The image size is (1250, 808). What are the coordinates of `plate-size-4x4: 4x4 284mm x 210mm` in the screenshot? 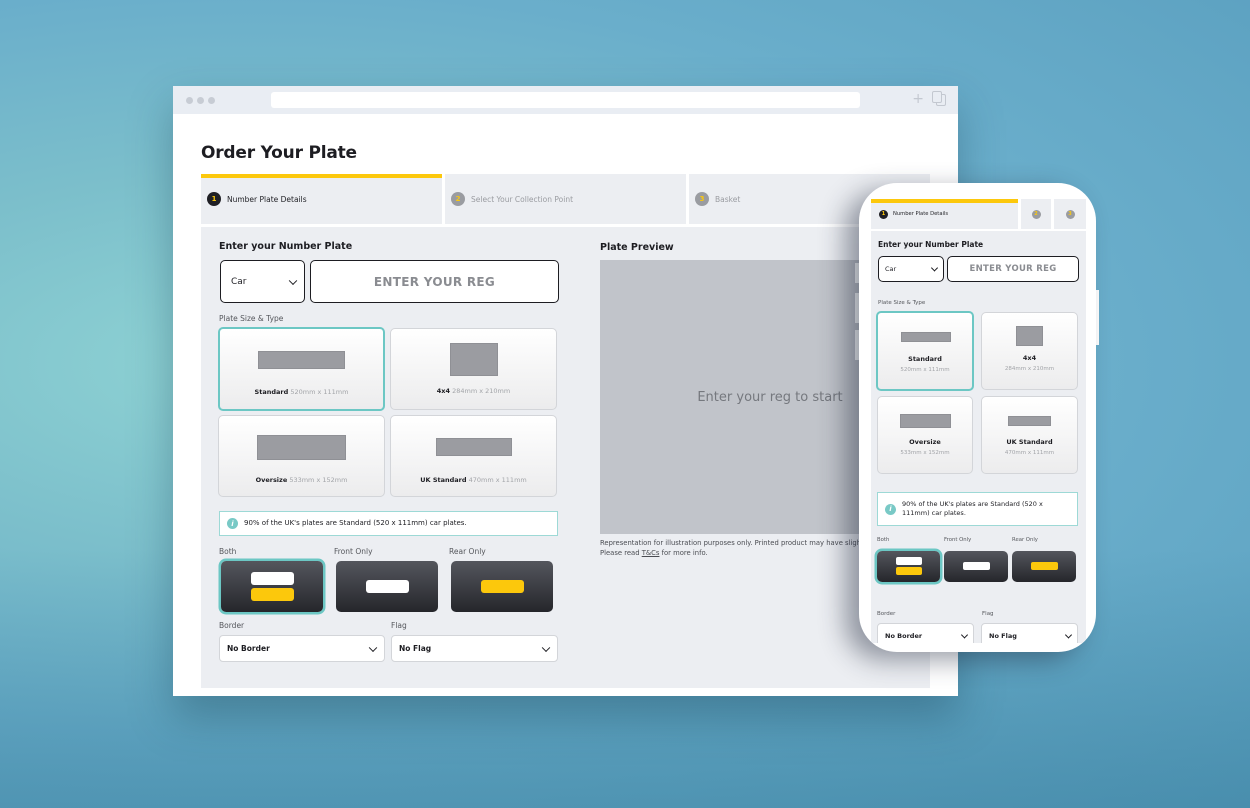 It's located at (473, 369).